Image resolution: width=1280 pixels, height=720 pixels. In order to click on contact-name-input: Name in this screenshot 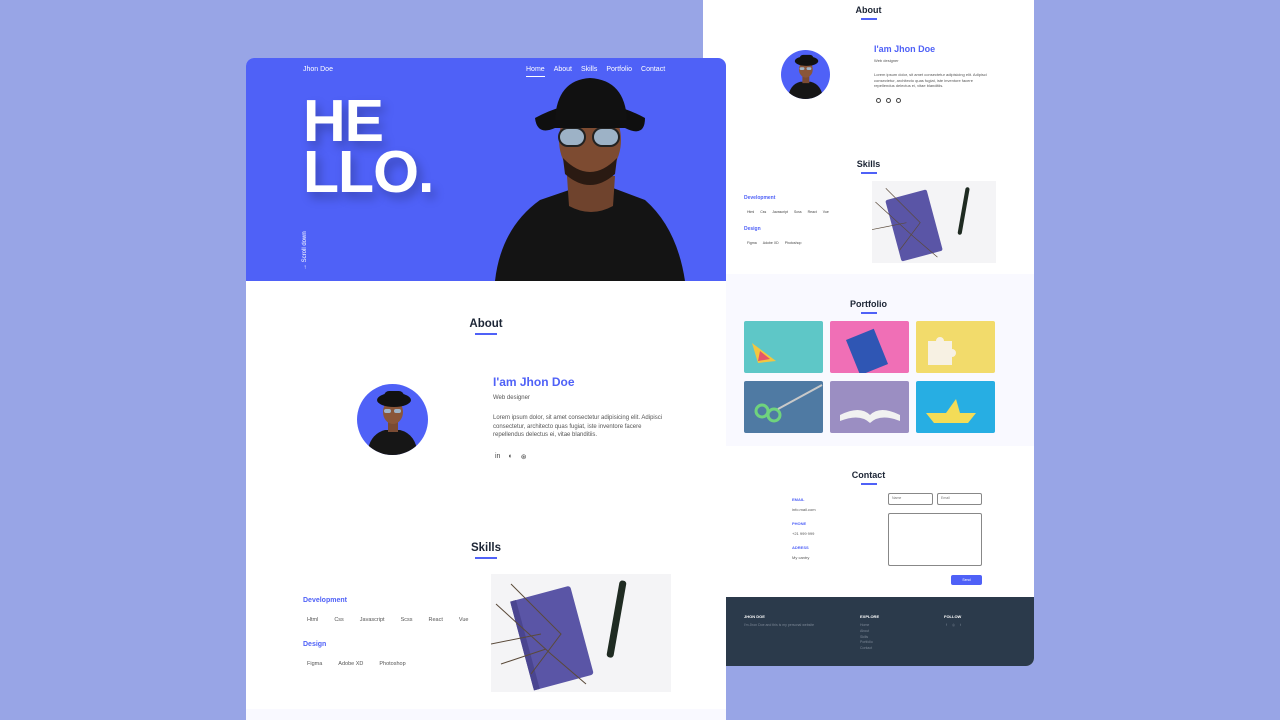, I will do `click(910, 499)`.